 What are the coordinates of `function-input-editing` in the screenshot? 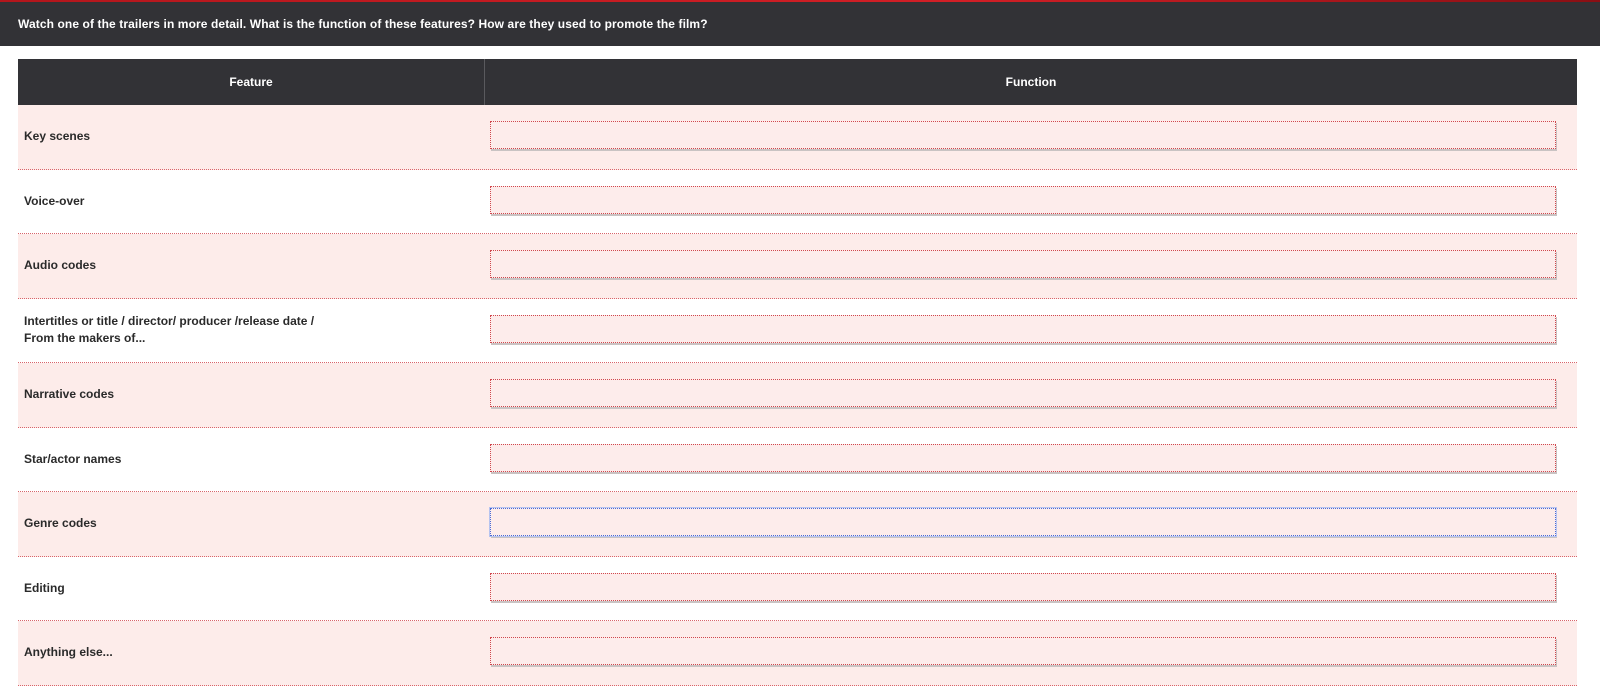 It's located at (1023, 586).